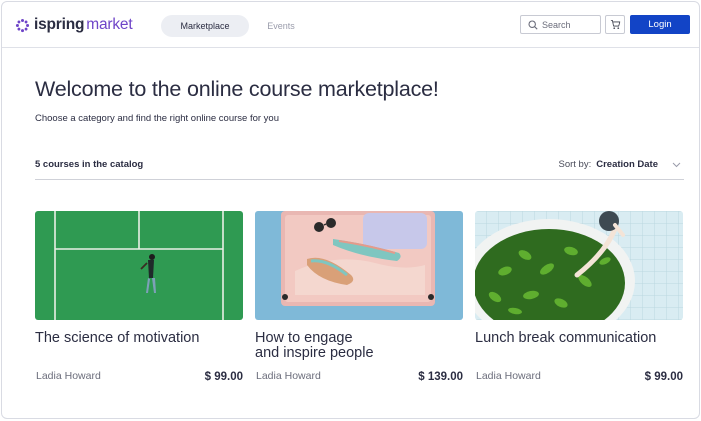 This screenshot has height=421, width=701. What do you see at coordinates (205, 26) in the screenshot?
I see `tab-marketplace: Marketplace` at bounding box center [205, 26].